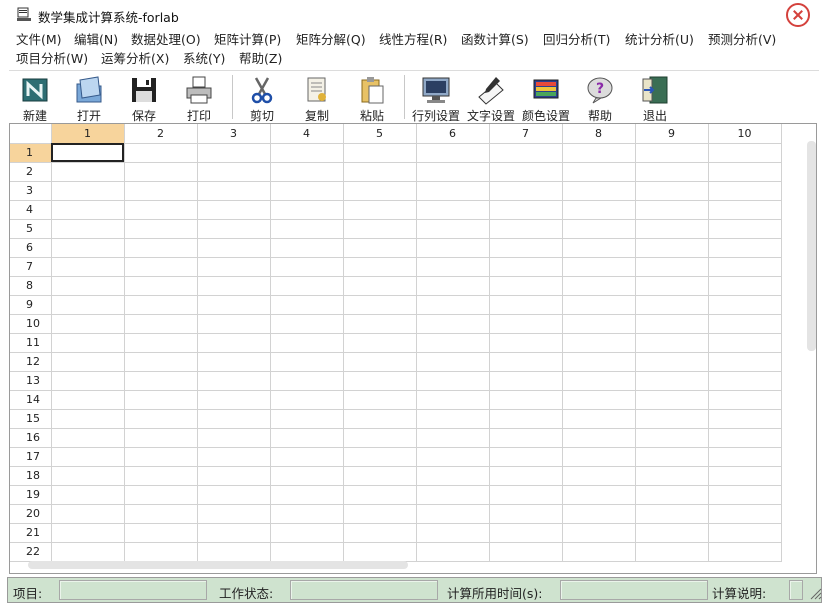 This screenshot has width=829, height=611. What do you see at coordinates (413, 40) in the screenshot?
I see `menu-linear-equation: 线性方程(R)` at bounding box center [413, 40].